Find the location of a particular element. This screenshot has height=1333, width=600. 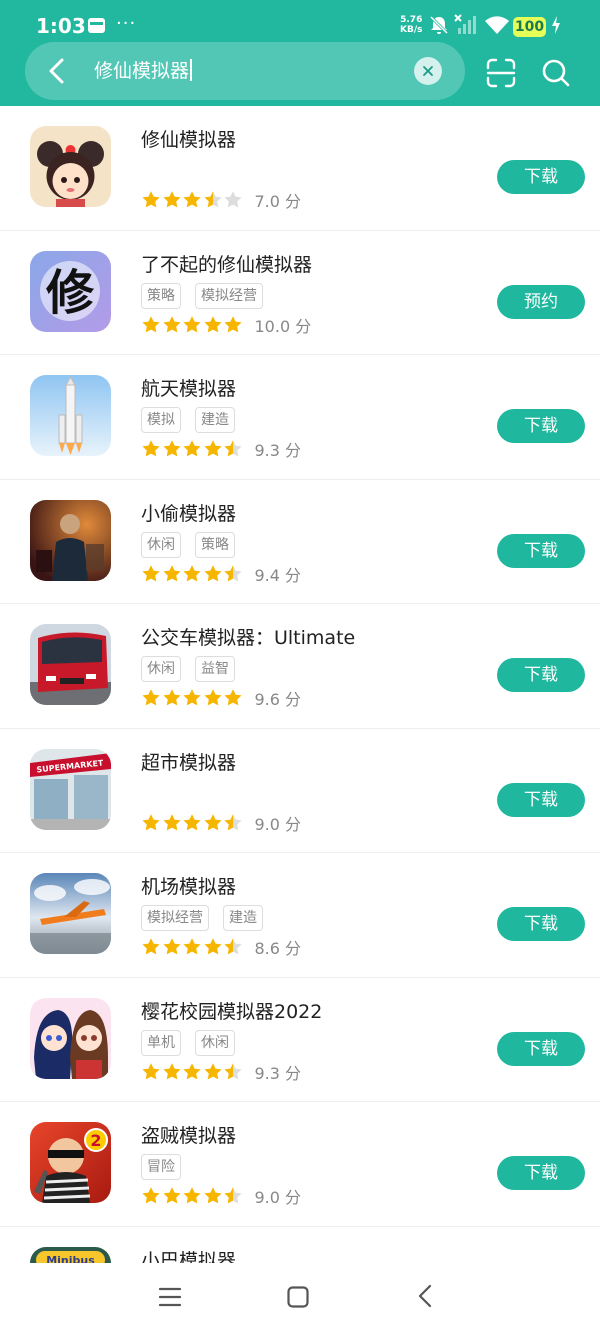

app-row: 修 了不起的修仙模拟器 策略 模拟经营 10.0 分 预约 is located at coordinates (300, 293).